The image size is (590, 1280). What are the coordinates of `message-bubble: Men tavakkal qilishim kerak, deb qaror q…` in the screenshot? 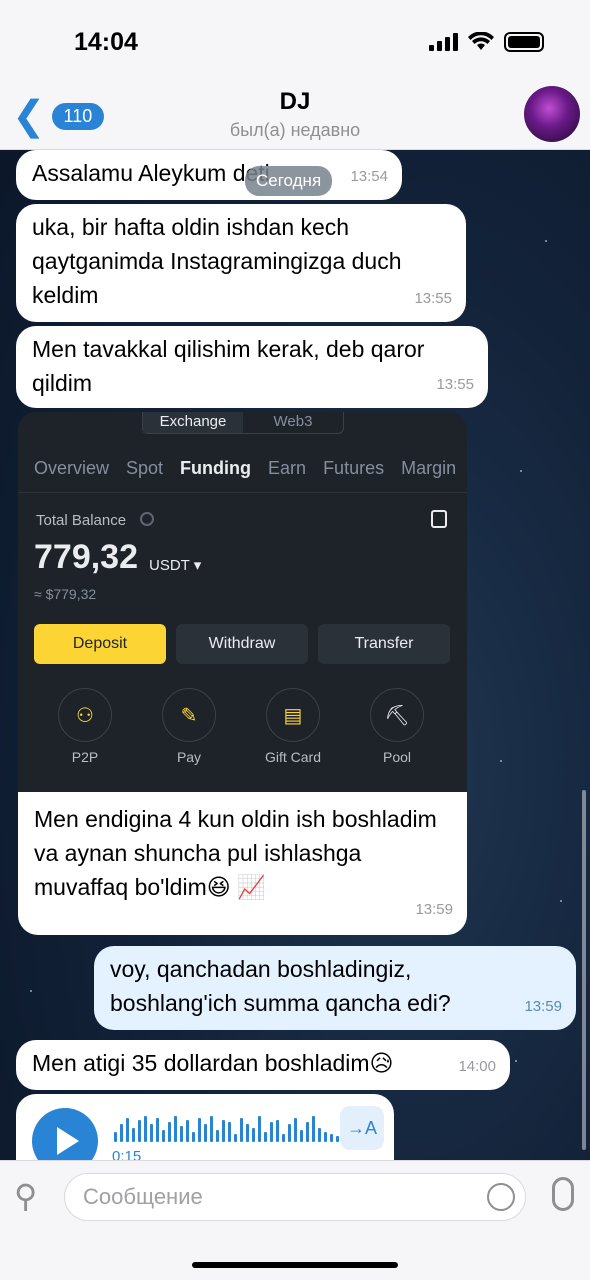 It's located at (252, 367).